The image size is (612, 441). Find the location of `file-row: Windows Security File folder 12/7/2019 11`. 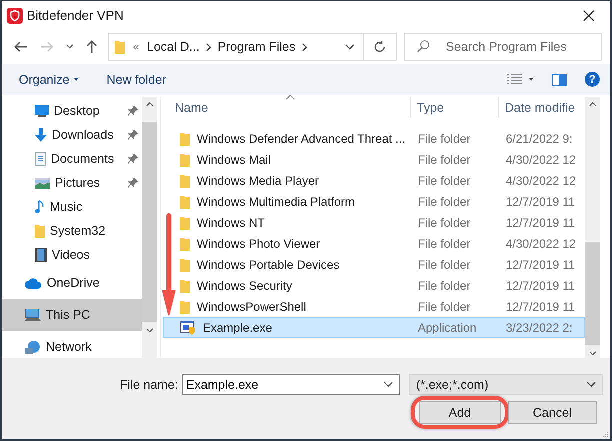

file-row: Windows Security File folder 12/7/2019 11 is located at coordinates (374, 285).